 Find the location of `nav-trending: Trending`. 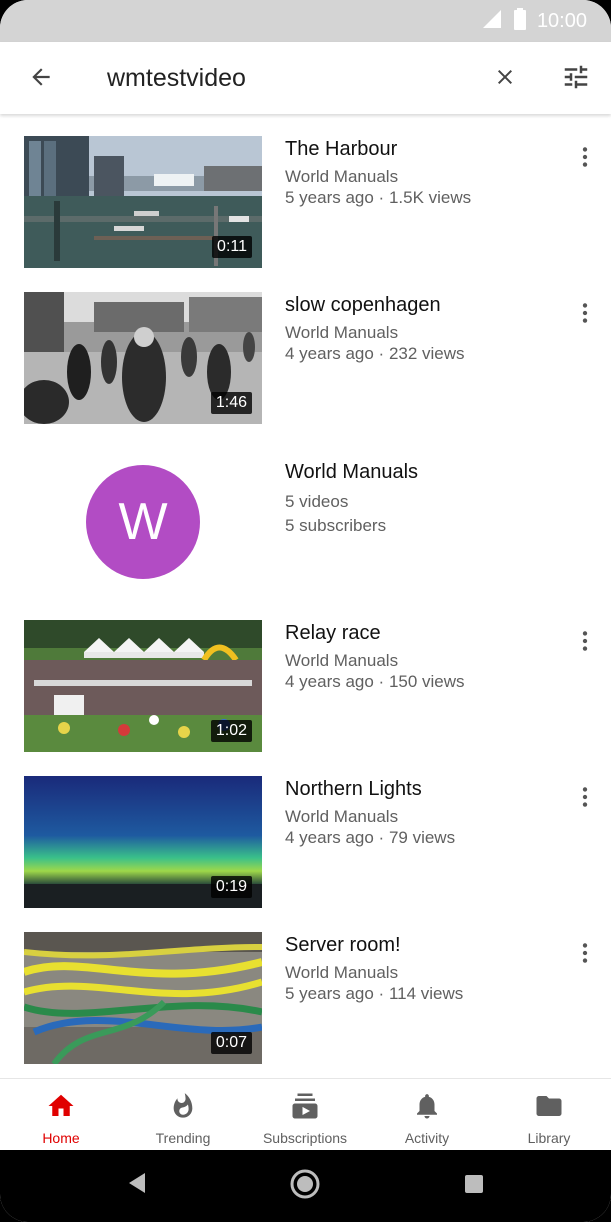

nav-trending: Trending is located at coordinates (183, 1115).